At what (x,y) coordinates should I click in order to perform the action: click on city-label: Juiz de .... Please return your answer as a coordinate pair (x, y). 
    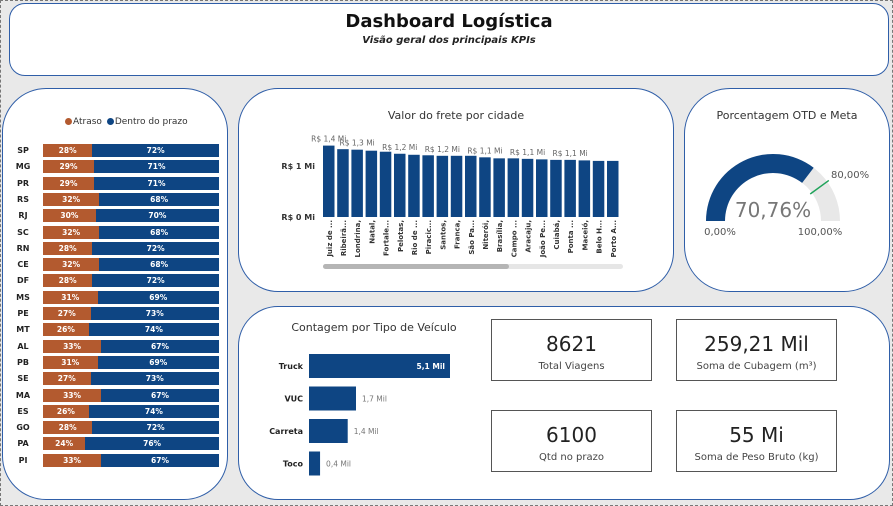
    Looking at the image, I should click on (330, 239).